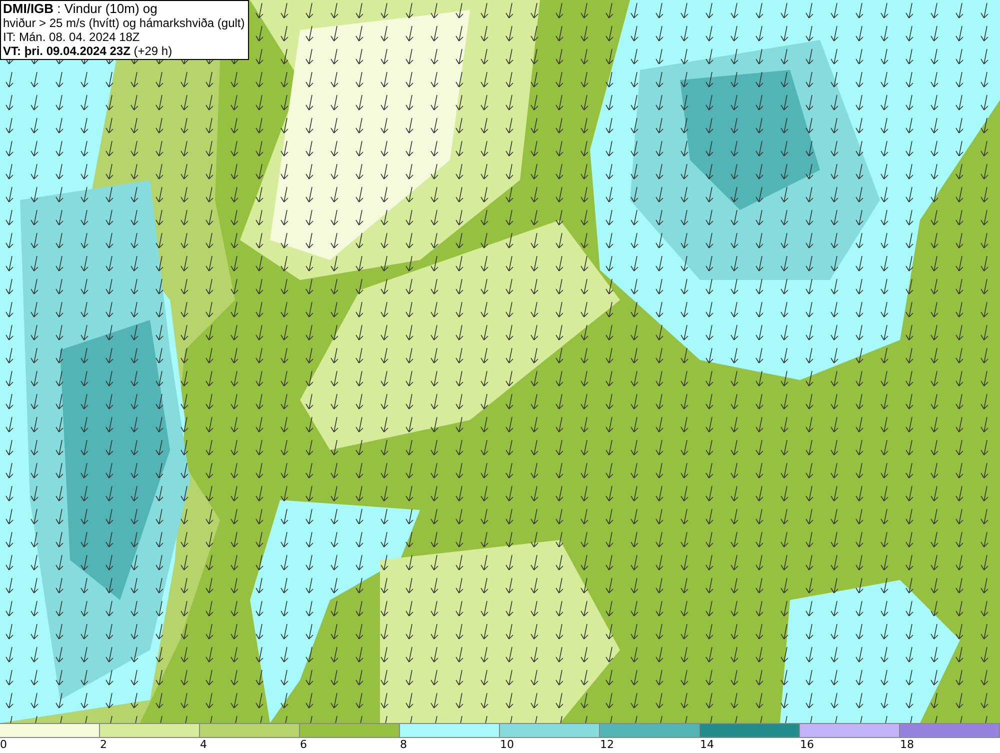 The height and width of the screenshot is (753, 1000). What do you see at coordinates (403, 745) in the screenshot?
I see `legend-label: 8` at bounding box center [403, 745].